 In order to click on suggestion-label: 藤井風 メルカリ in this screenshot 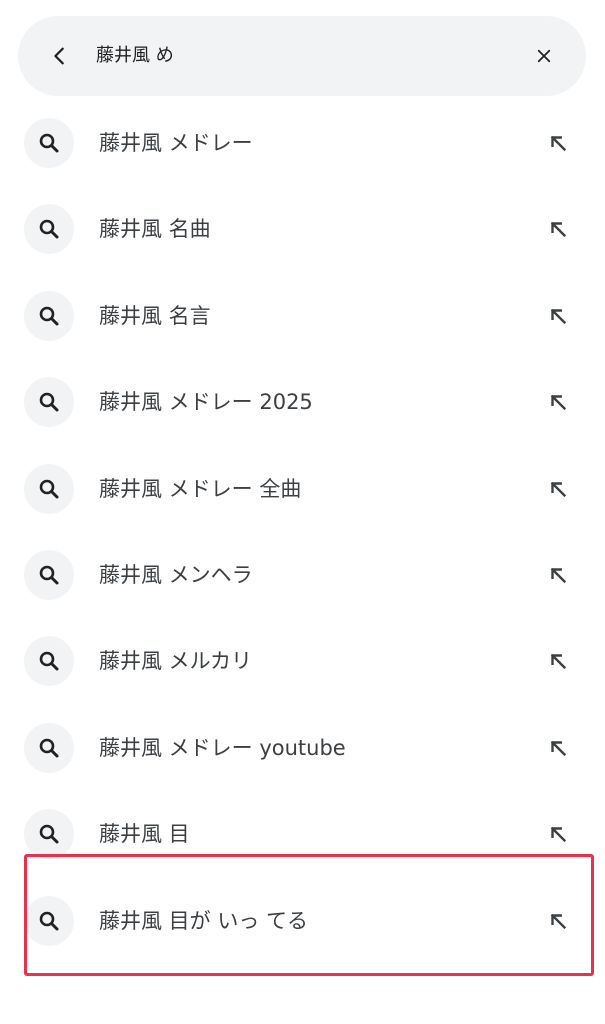, I will do `click(176, 661)`.